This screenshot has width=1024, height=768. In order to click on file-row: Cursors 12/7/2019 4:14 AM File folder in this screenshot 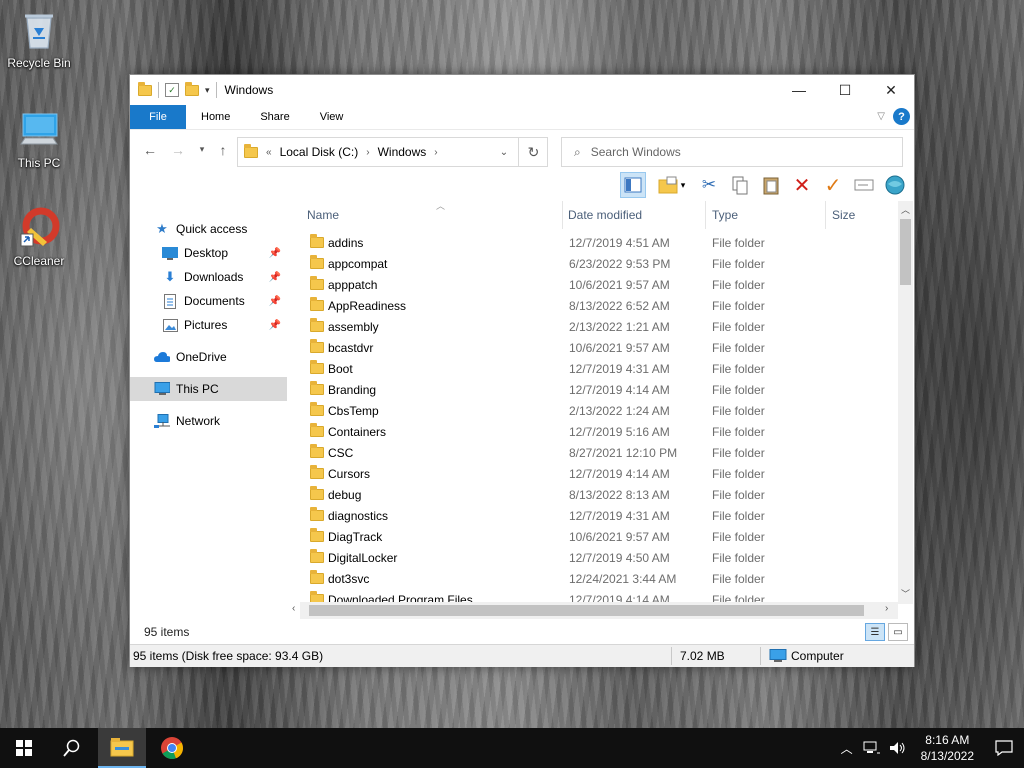, I will do `click(595, 473)`.